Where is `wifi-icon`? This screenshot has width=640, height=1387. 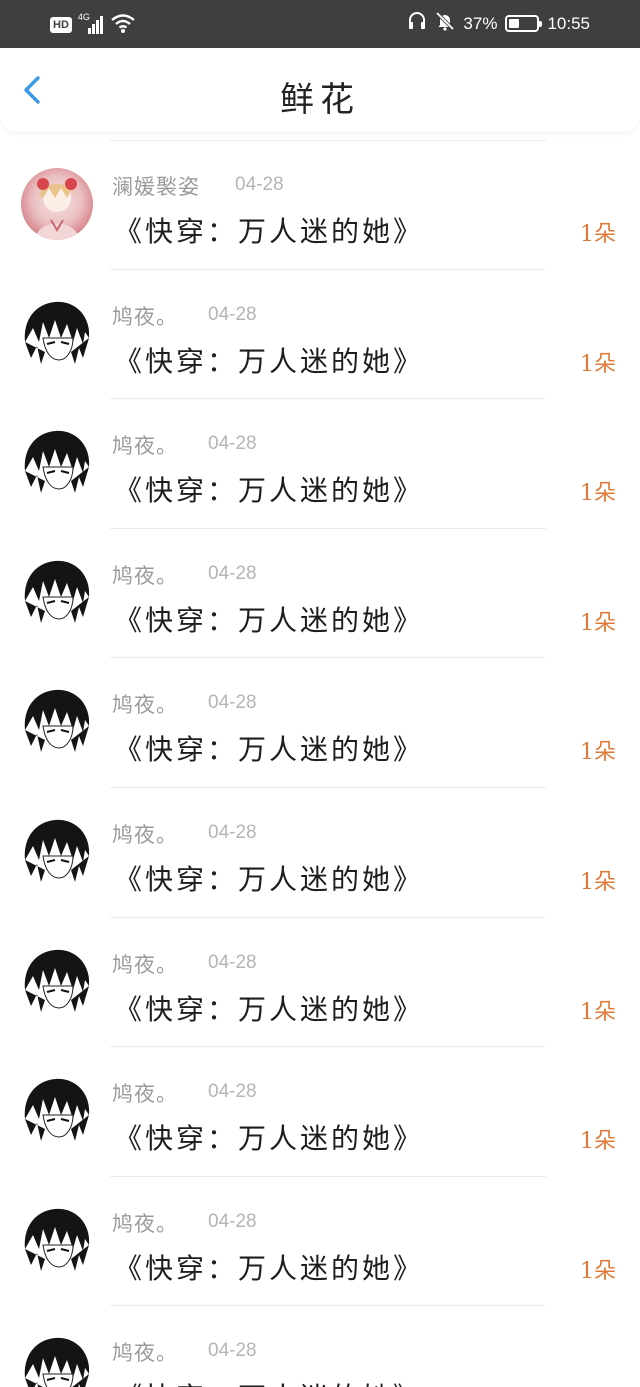 wifi-icon is located at coordinates (123, 25).